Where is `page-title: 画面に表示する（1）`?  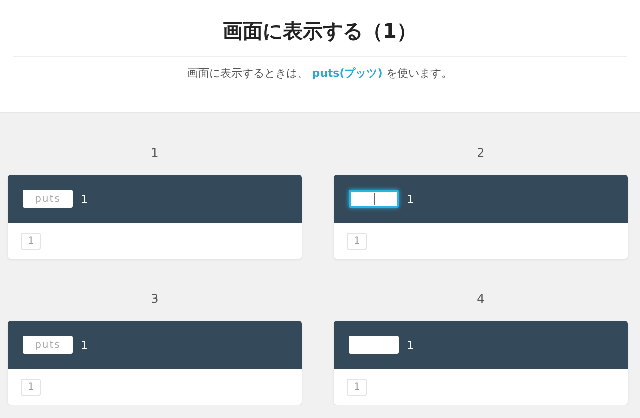 page-title: 画面に表示する（1） is located at coordinates (320, 31).